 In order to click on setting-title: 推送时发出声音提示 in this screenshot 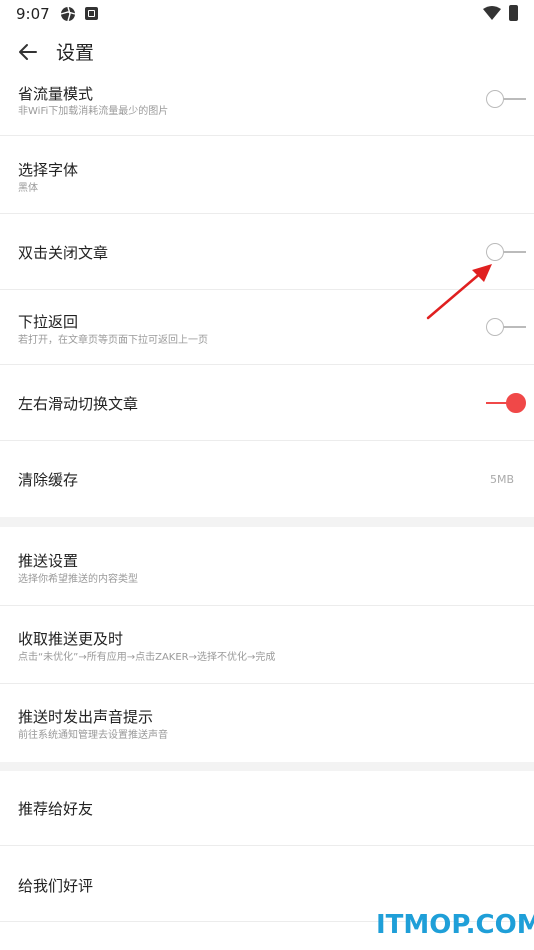, I will do `click(86, 717)`.